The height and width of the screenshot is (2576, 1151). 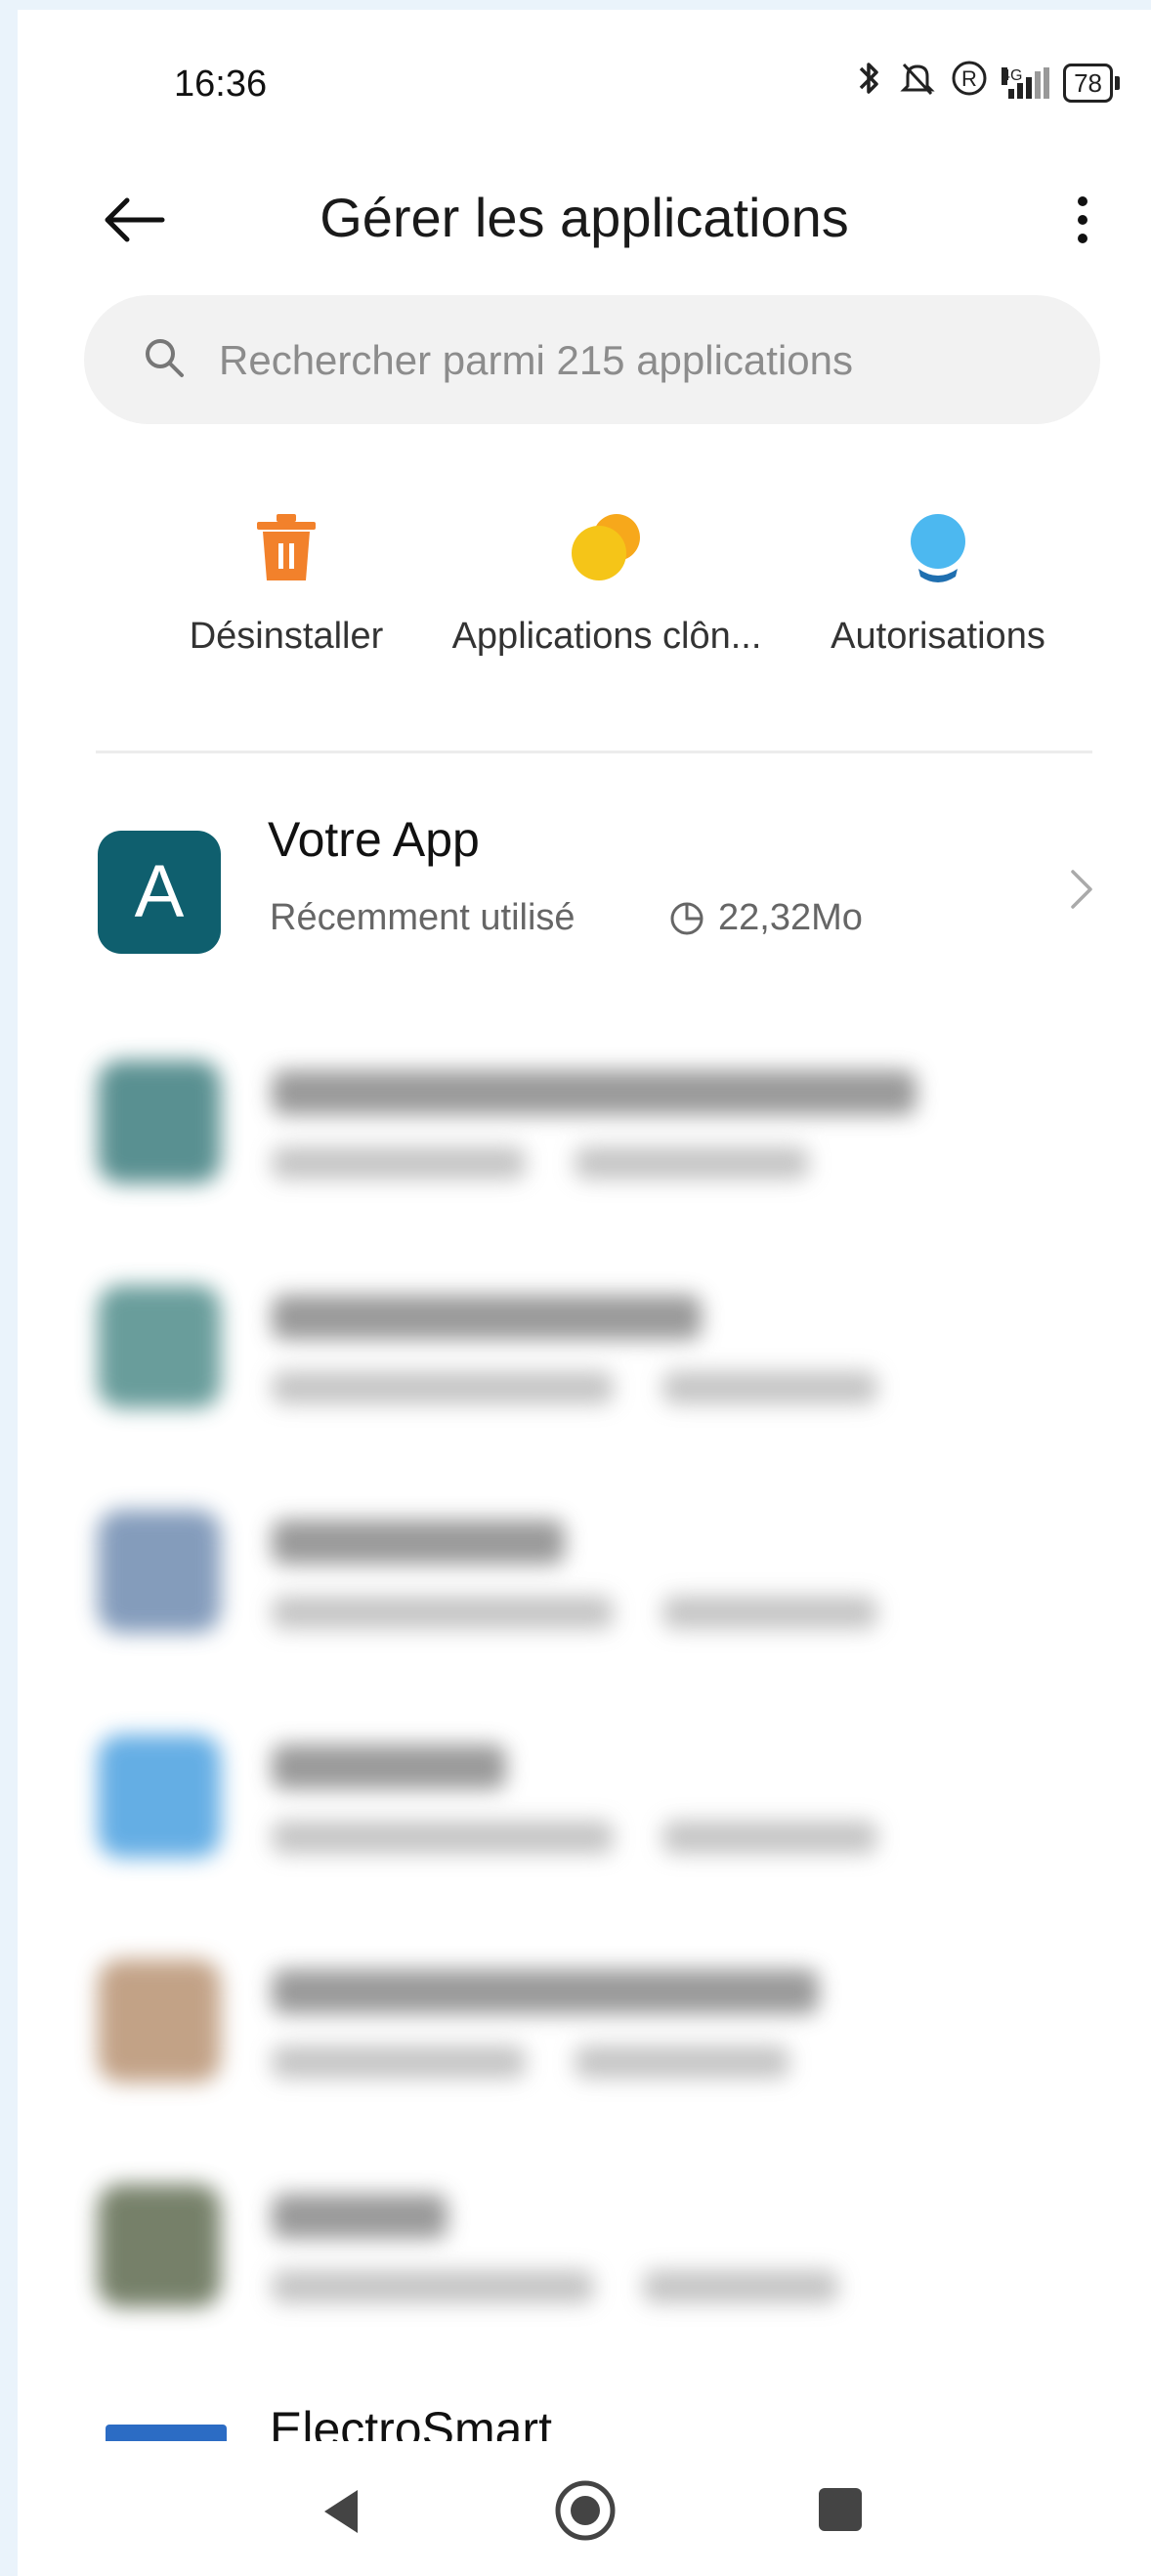 I want to click on uninstall-label: Désinstaller, so click(x=286, y=637).